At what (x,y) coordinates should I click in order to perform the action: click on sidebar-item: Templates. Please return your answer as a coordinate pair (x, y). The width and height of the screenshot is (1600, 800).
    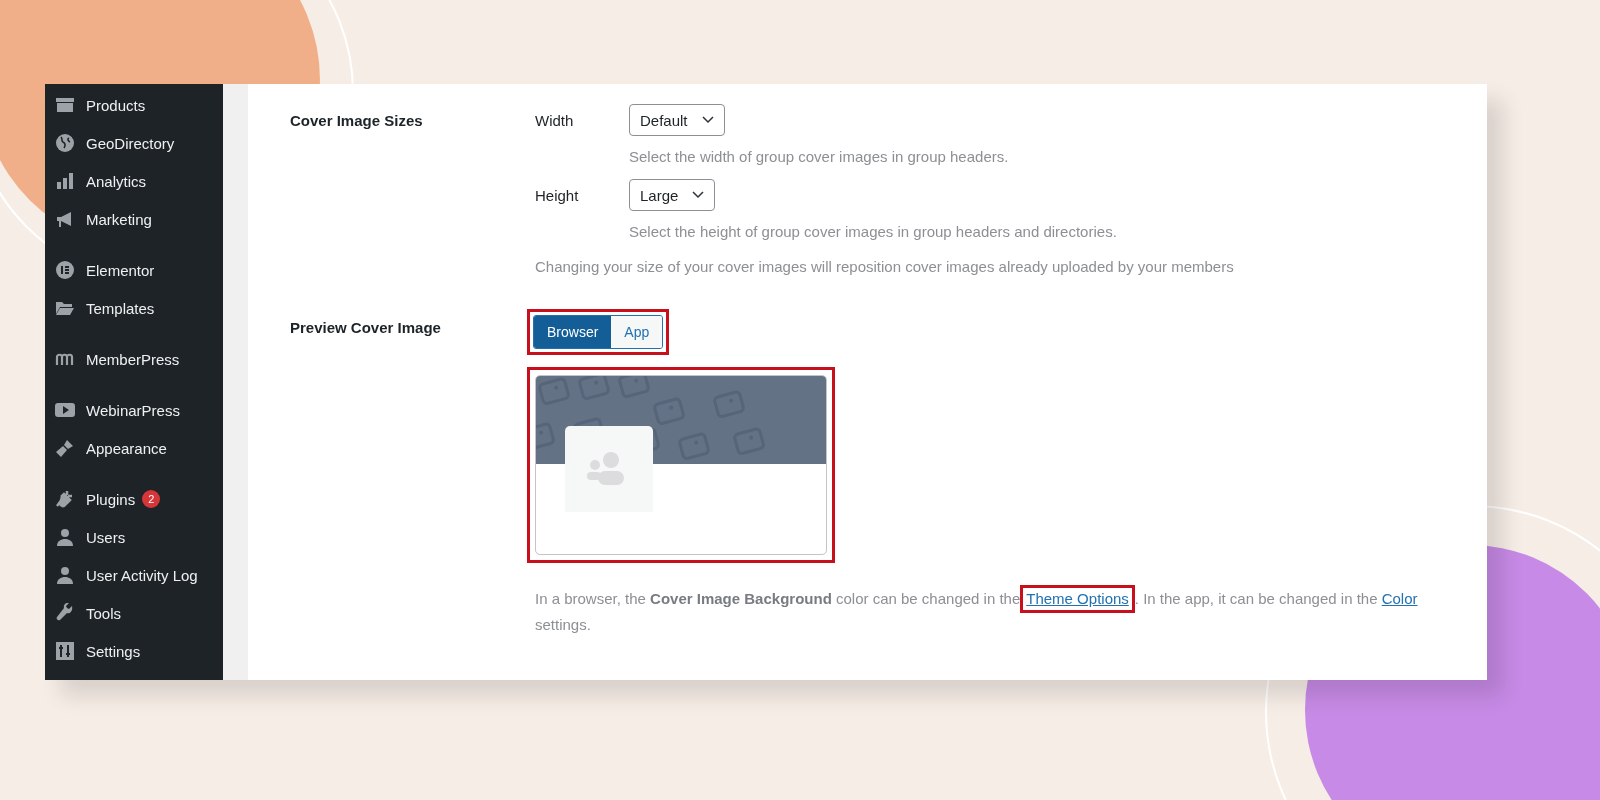
    Looking at the image, I should click on (134, 308).